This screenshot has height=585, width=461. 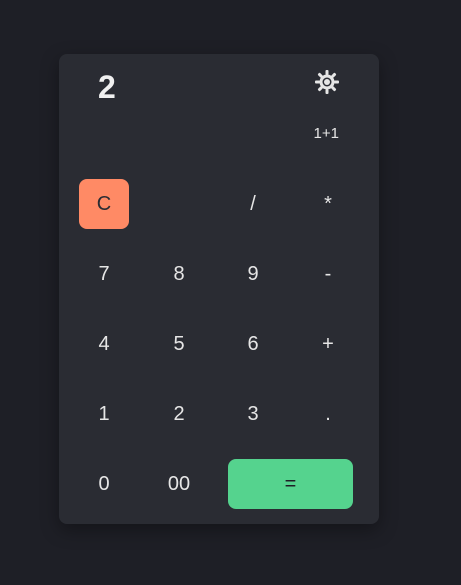 I want to click on multiply-button: *, so click(x=328, y=204).